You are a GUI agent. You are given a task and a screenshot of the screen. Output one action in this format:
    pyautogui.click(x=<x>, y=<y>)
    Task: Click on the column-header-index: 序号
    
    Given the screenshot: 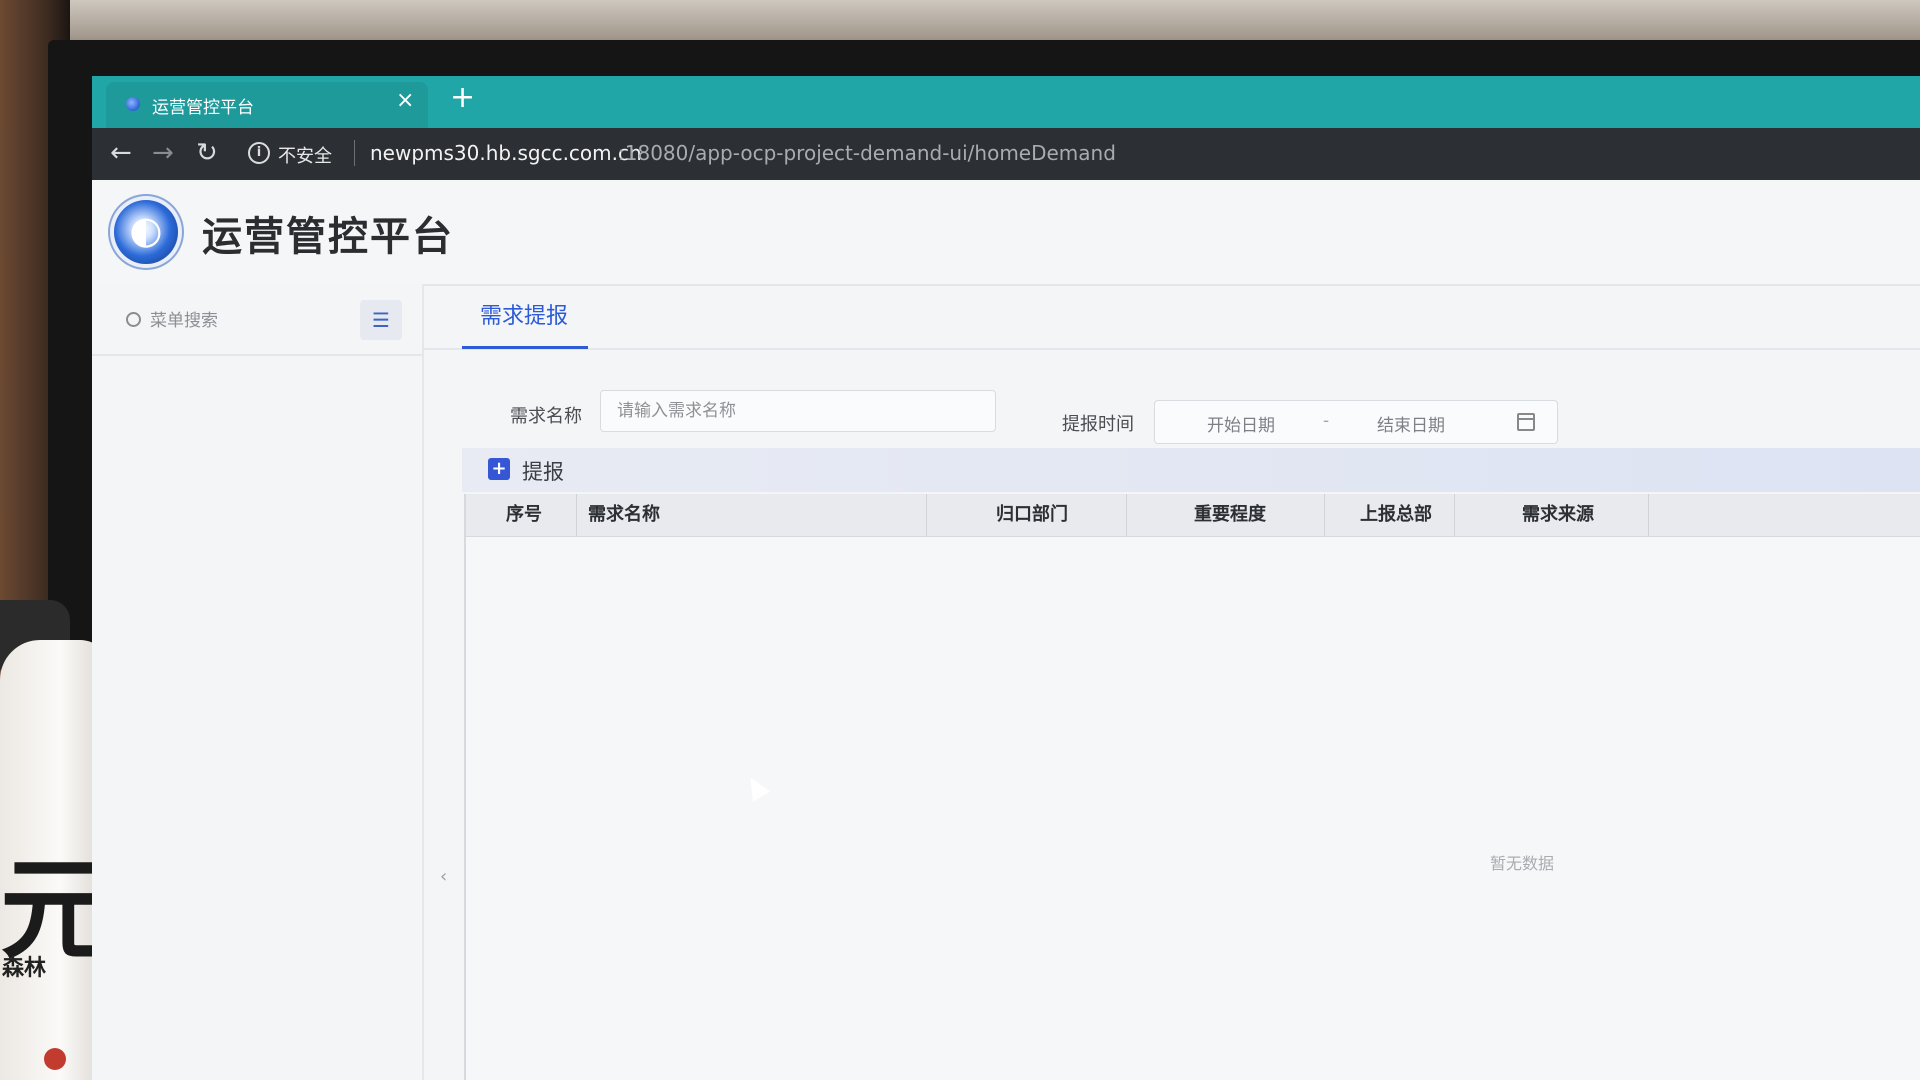 What is the action you would take?
    pyautogui.click(x=524, y=514)
    